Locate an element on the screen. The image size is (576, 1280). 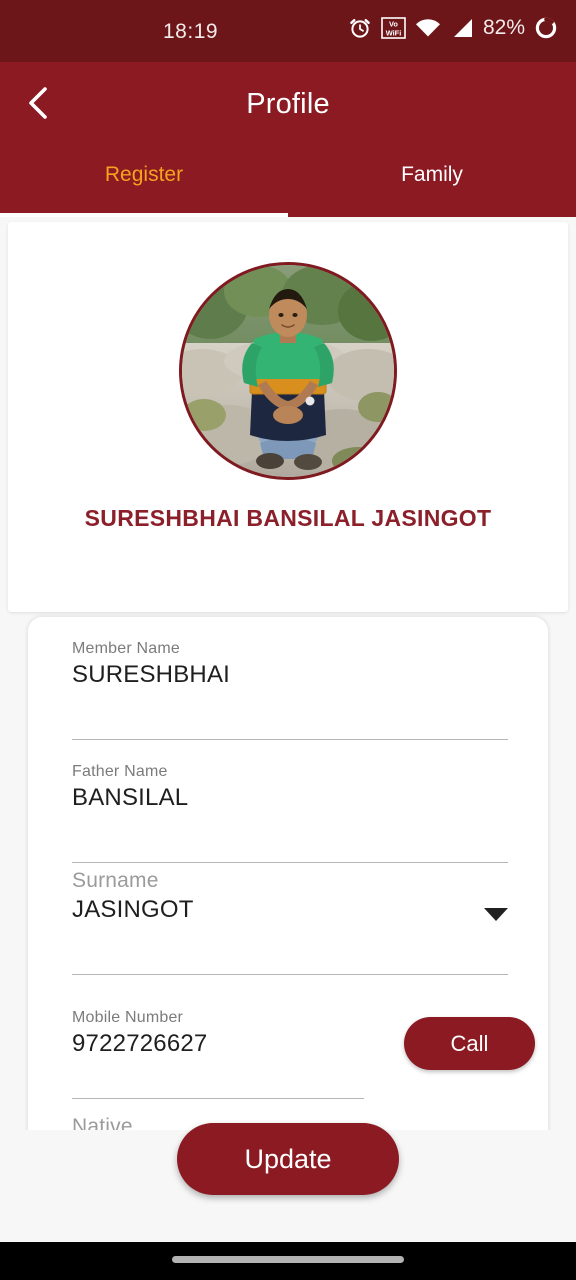
system-navigation-bar is located at coordinates (288, 1261).